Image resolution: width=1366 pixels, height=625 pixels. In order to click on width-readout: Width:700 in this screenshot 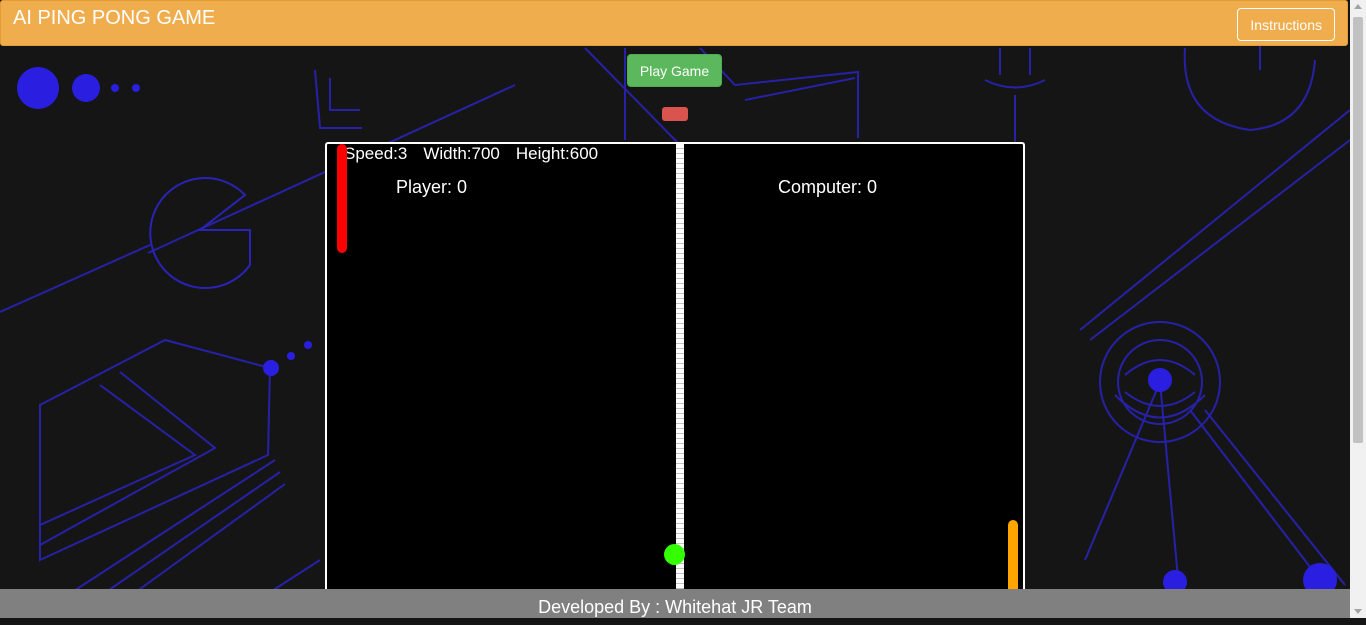, I will do `click(461, 153)`.